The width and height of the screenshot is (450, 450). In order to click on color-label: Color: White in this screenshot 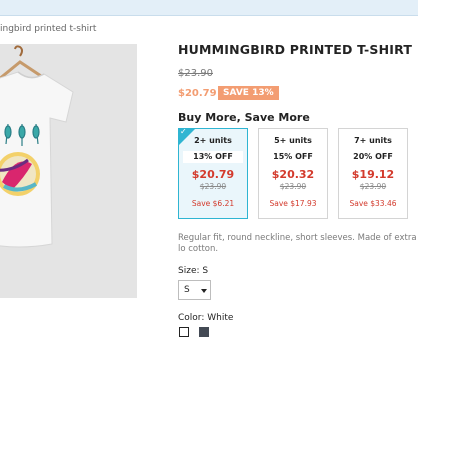, I will do `click(206, 318)`.